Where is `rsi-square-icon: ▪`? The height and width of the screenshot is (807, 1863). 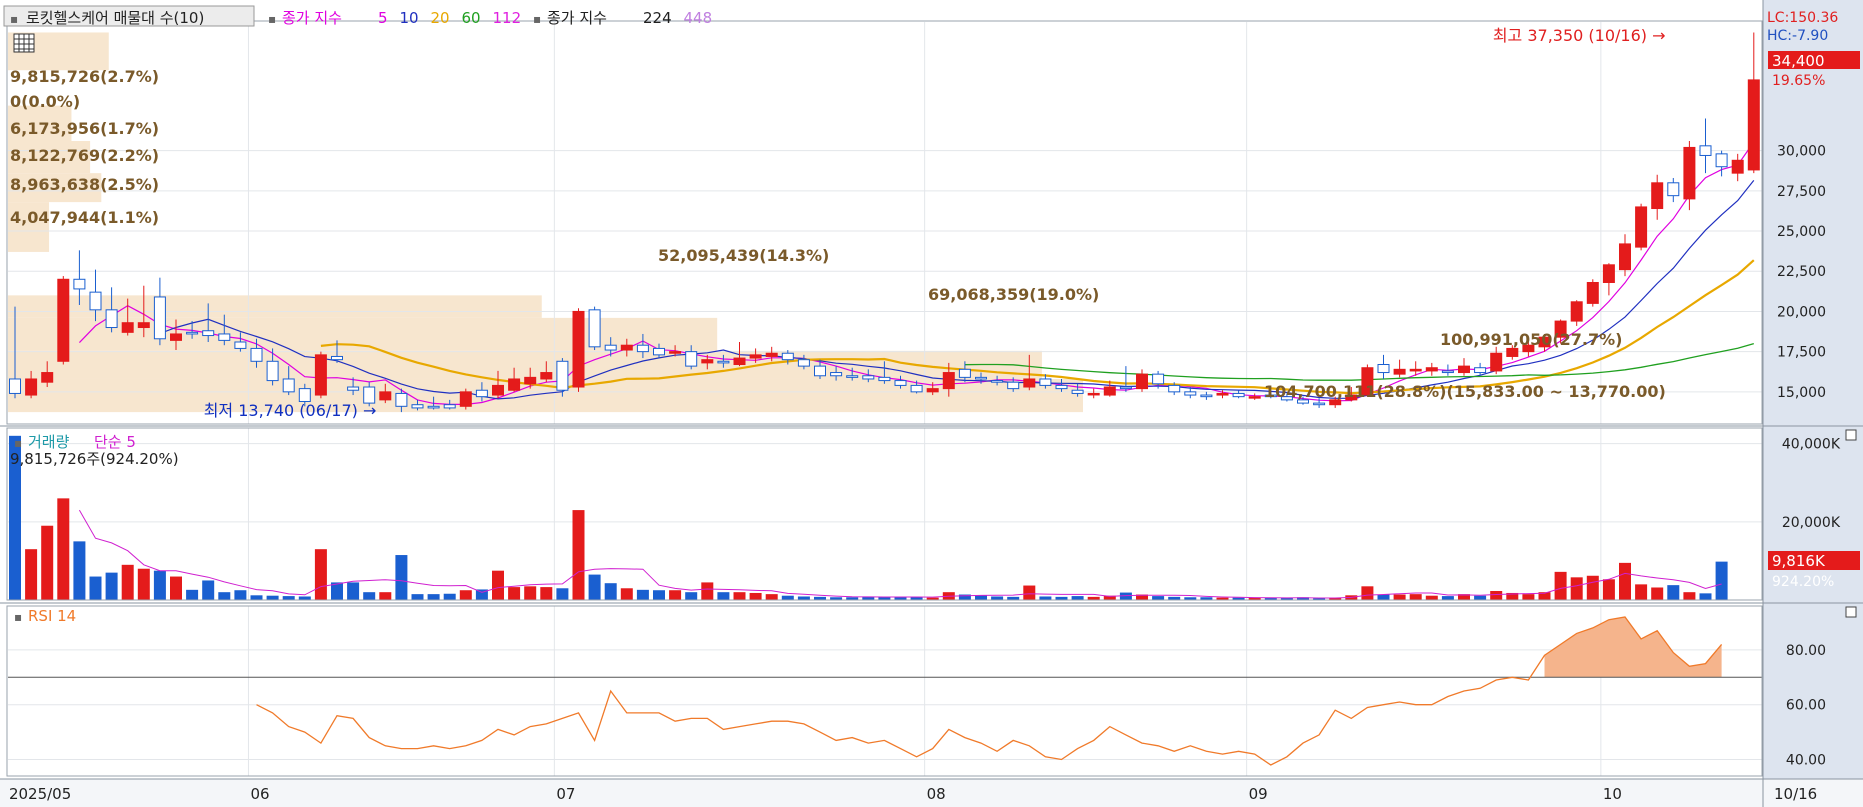 rsi-square-icon: ▪ is located at coordinates (18, 617).